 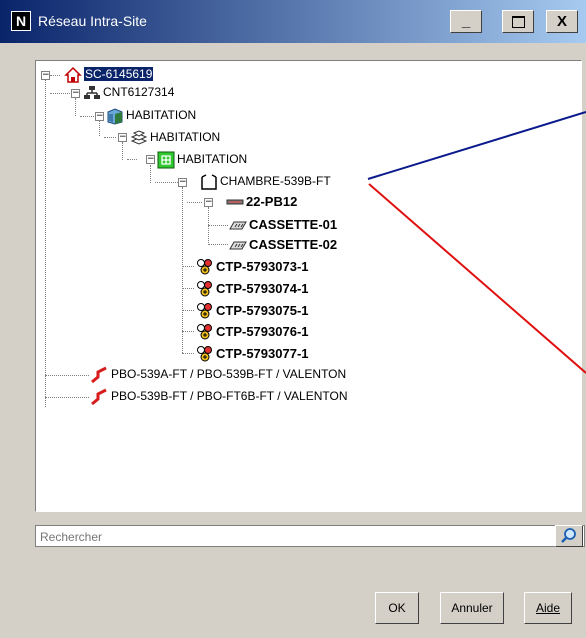 I want to click on search-button, so click(x=569, y=536).